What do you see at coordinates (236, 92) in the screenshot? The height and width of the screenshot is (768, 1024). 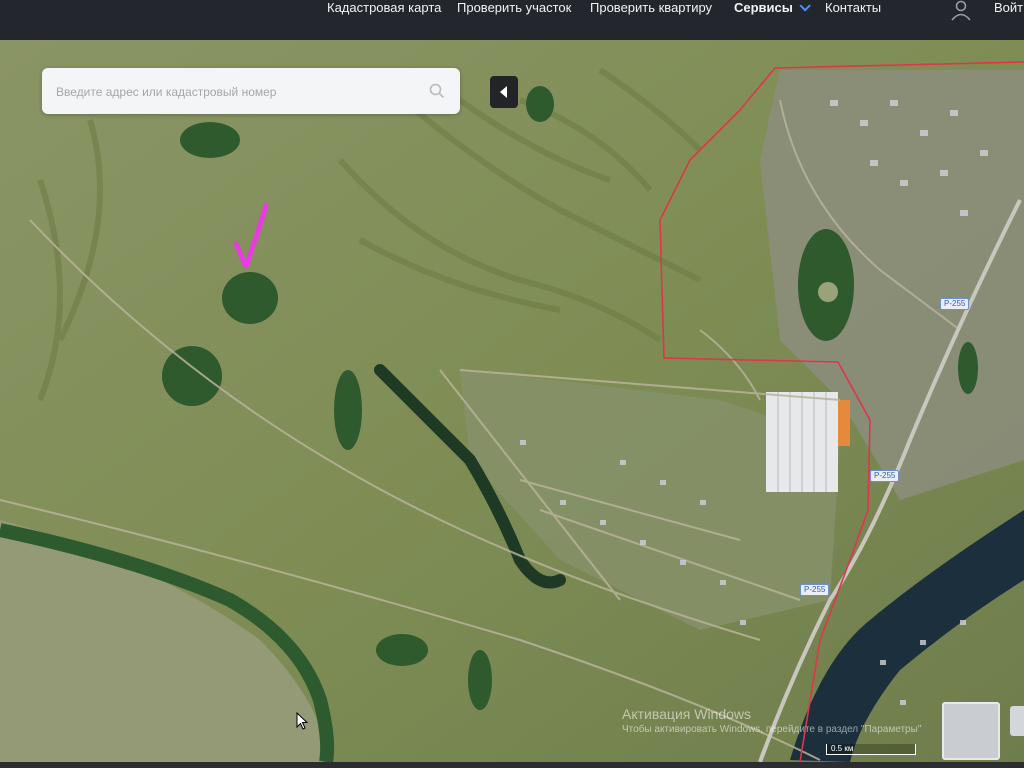 I see `search-input` at bounding box center [236, 92].